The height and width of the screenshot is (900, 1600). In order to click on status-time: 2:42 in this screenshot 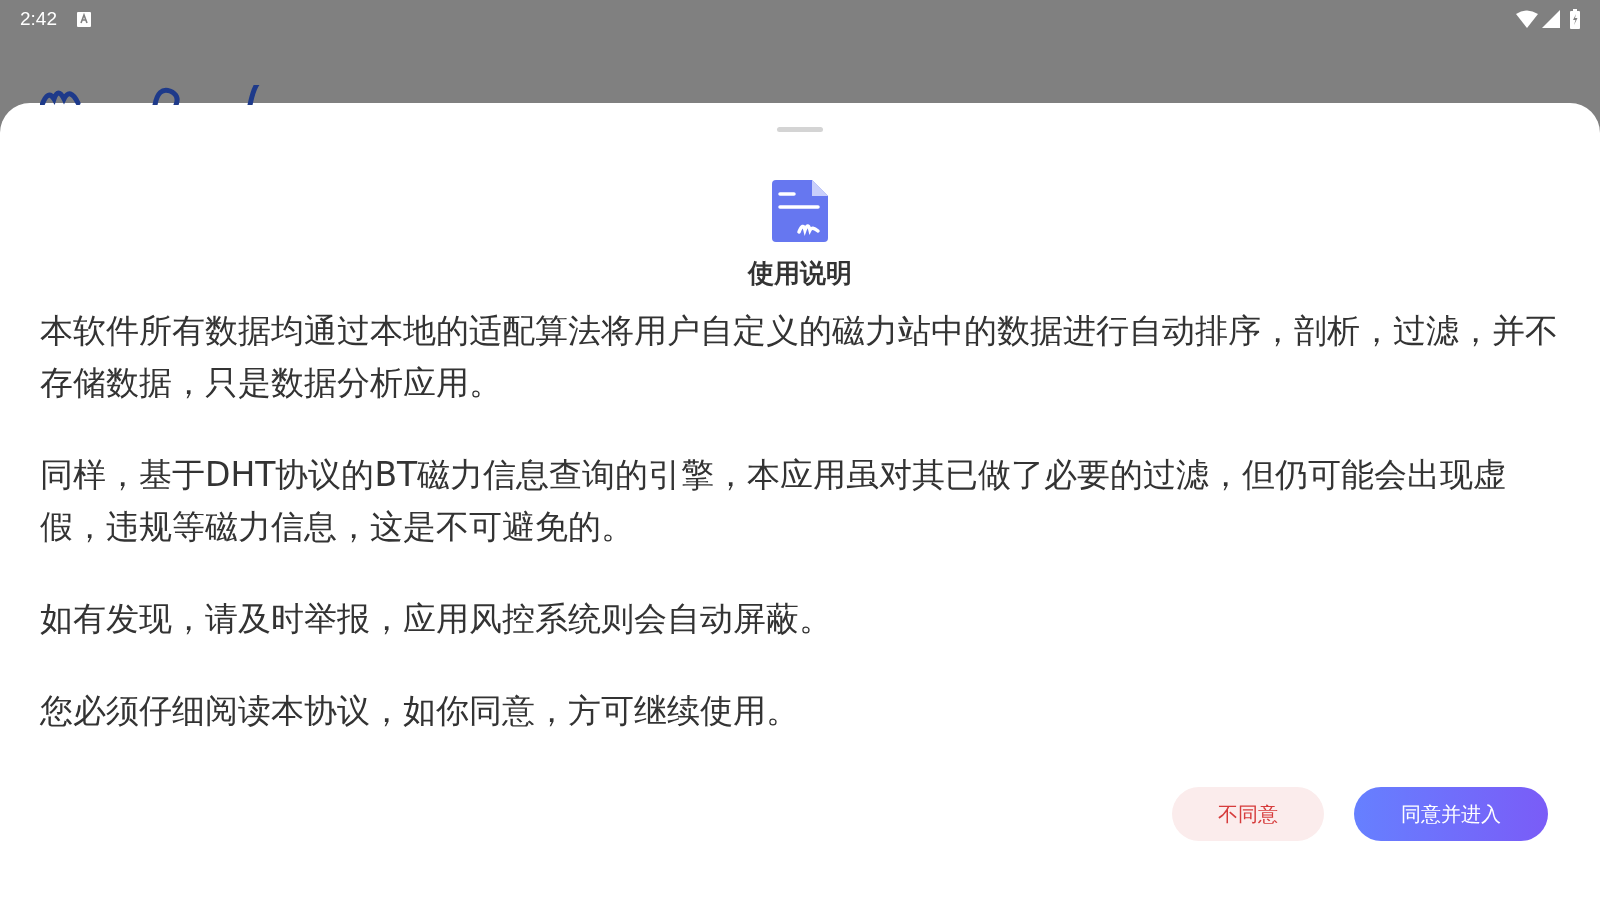, I will do `click(38, 19)`.